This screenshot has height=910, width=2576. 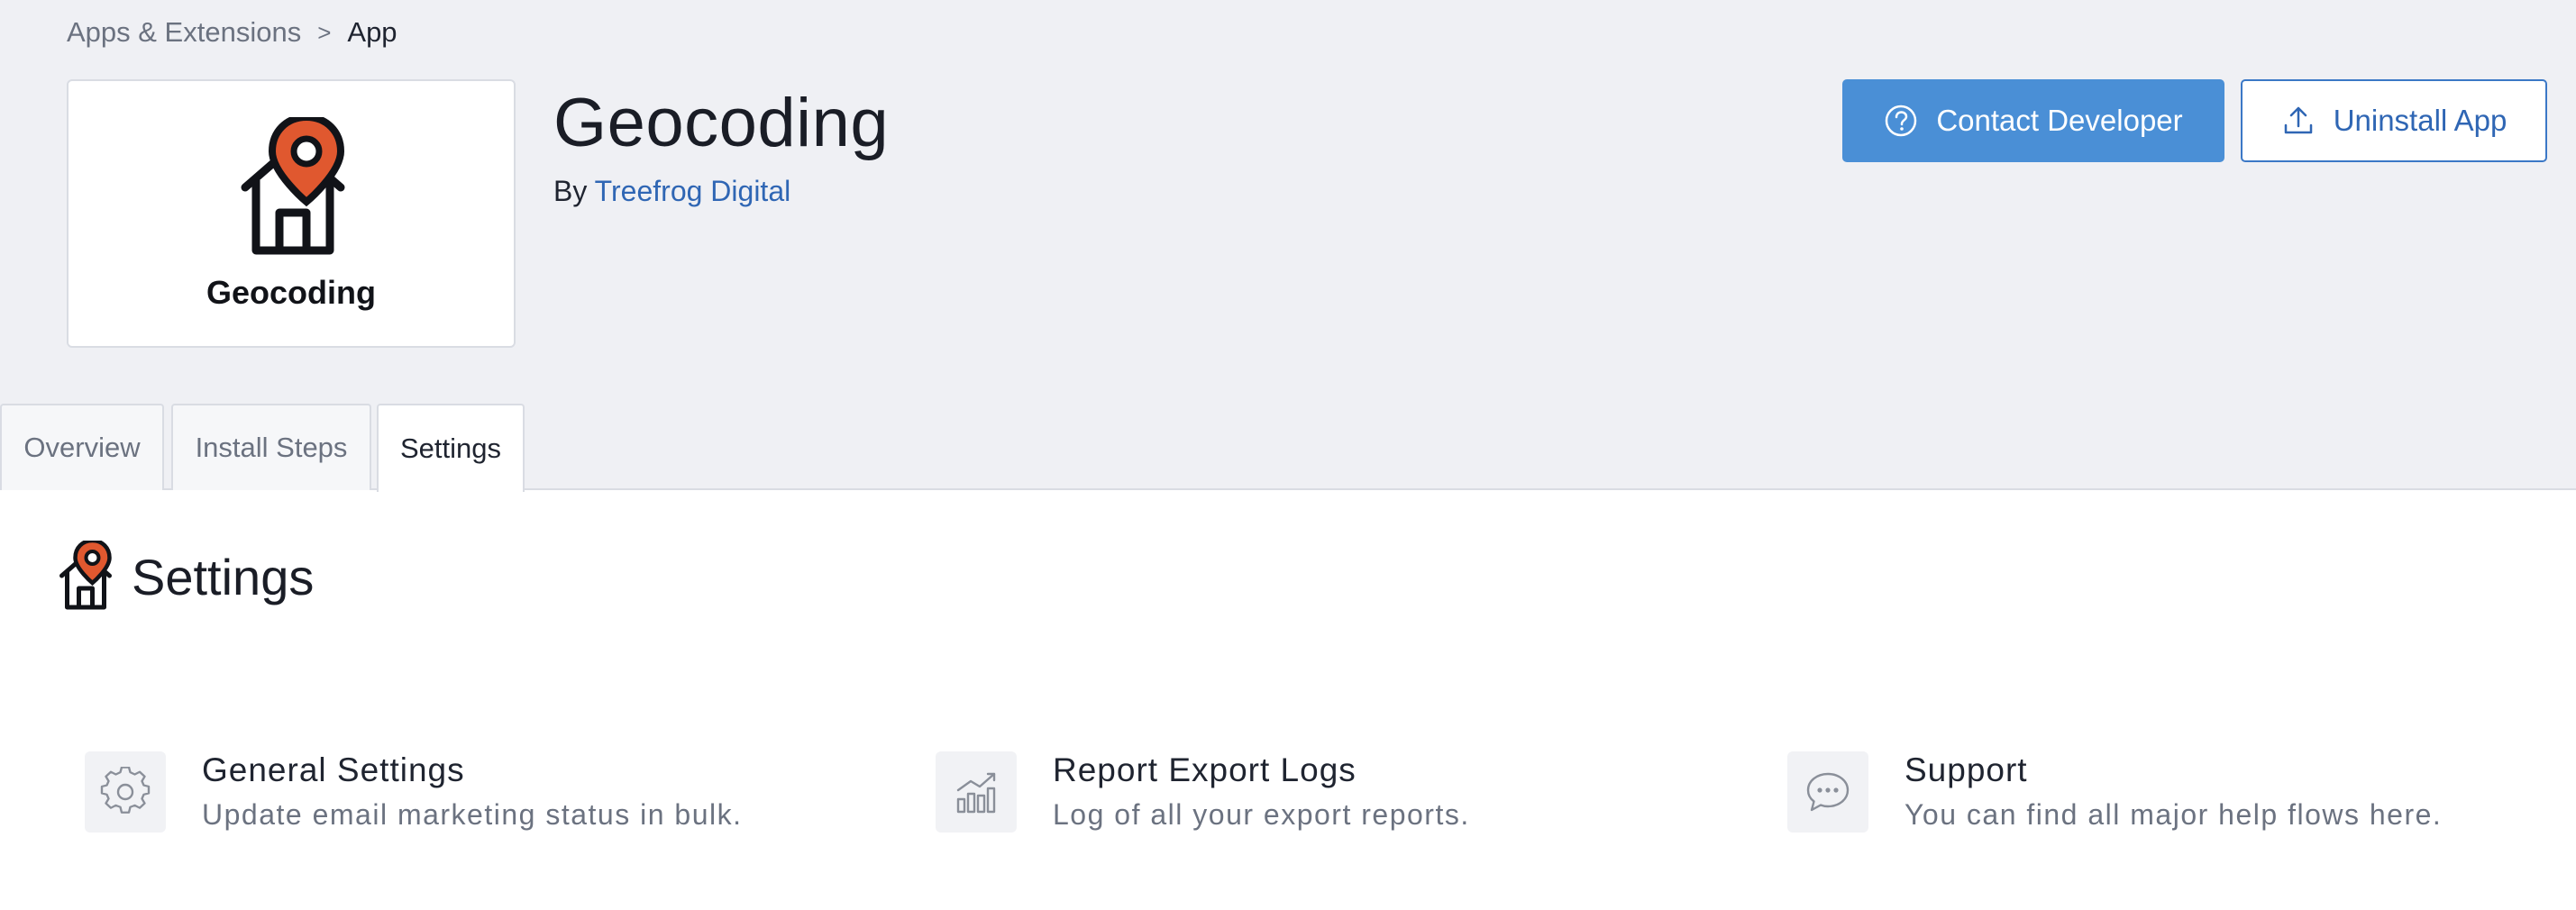 What do you see at coordinates (1966, 769) in the screenshot?
I see `card-title: Support` at bounding box center [1966, 769].